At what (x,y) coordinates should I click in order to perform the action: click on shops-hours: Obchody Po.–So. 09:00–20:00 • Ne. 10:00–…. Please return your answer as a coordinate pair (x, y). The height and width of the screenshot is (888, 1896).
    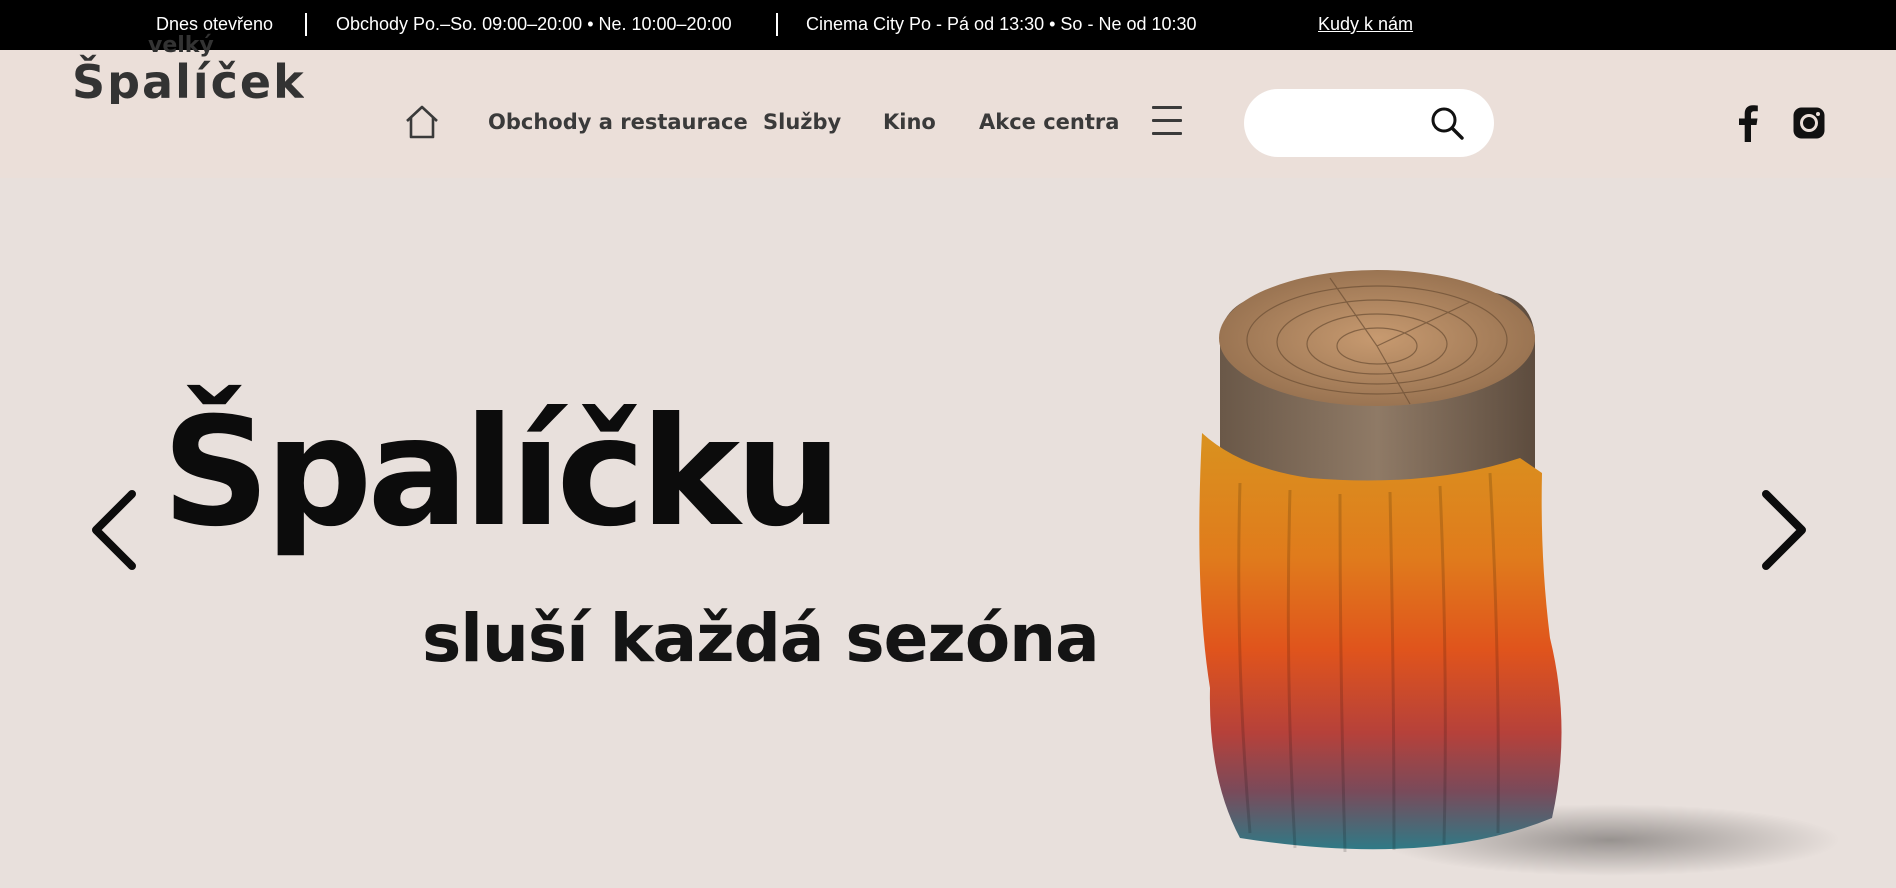
    Looking at the image, I should click on (534, 24).